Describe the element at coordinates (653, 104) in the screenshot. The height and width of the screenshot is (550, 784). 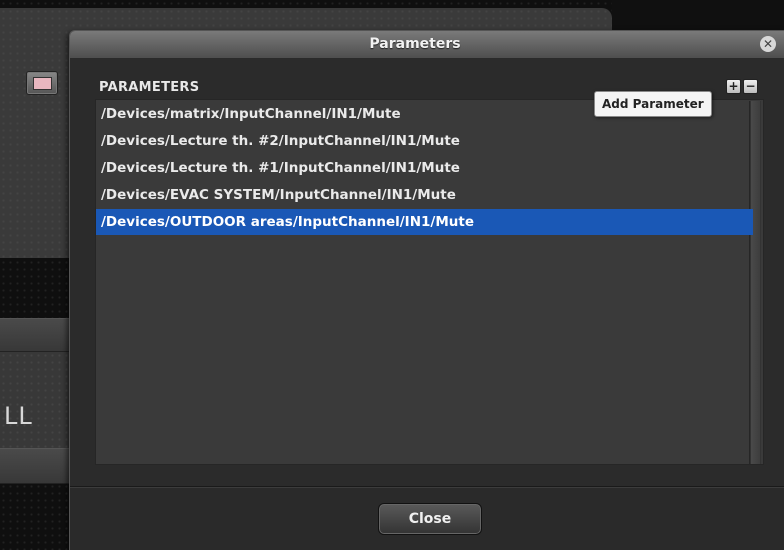
I see `add-parameter-tooltip: Add Parameter` at that location.